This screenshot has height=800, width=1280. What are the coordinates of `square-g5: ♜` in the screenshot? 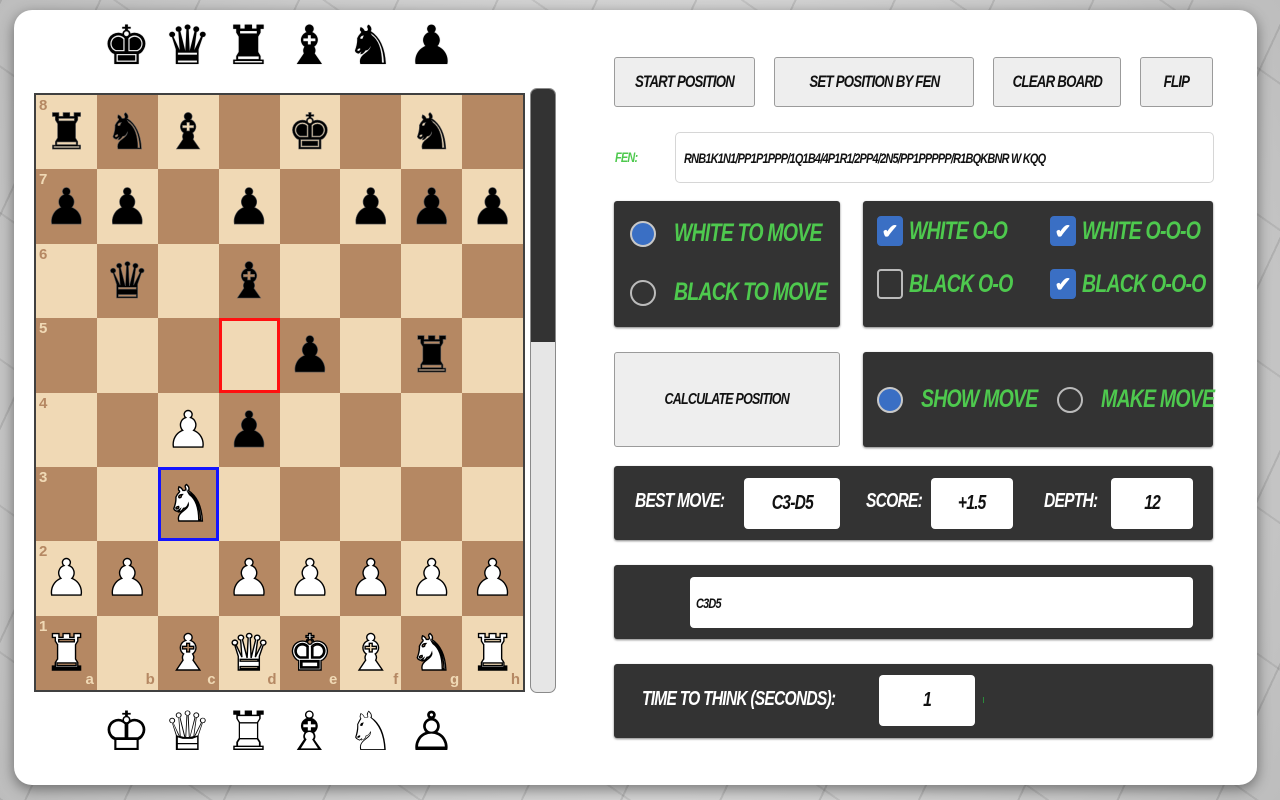 It's located at (432, 355).